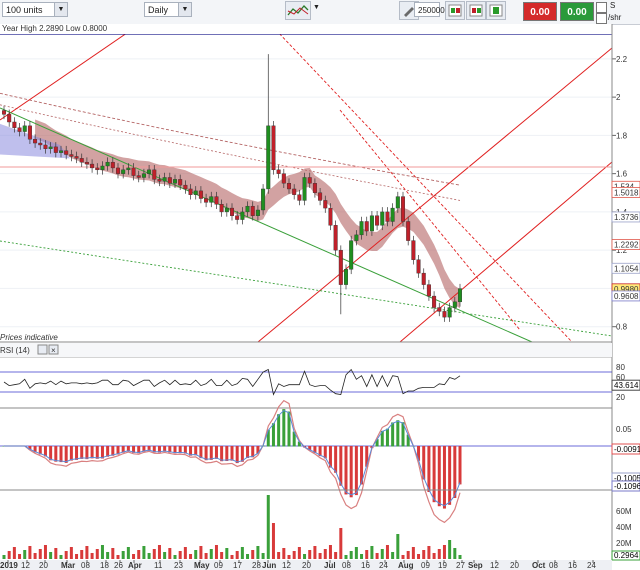 The height and width of the screenshot is (570, 640). What do you see at coordinates (330, 565) in the screenshot?
I see `time-tick-label: Jul` at bounding box center [330, 565].